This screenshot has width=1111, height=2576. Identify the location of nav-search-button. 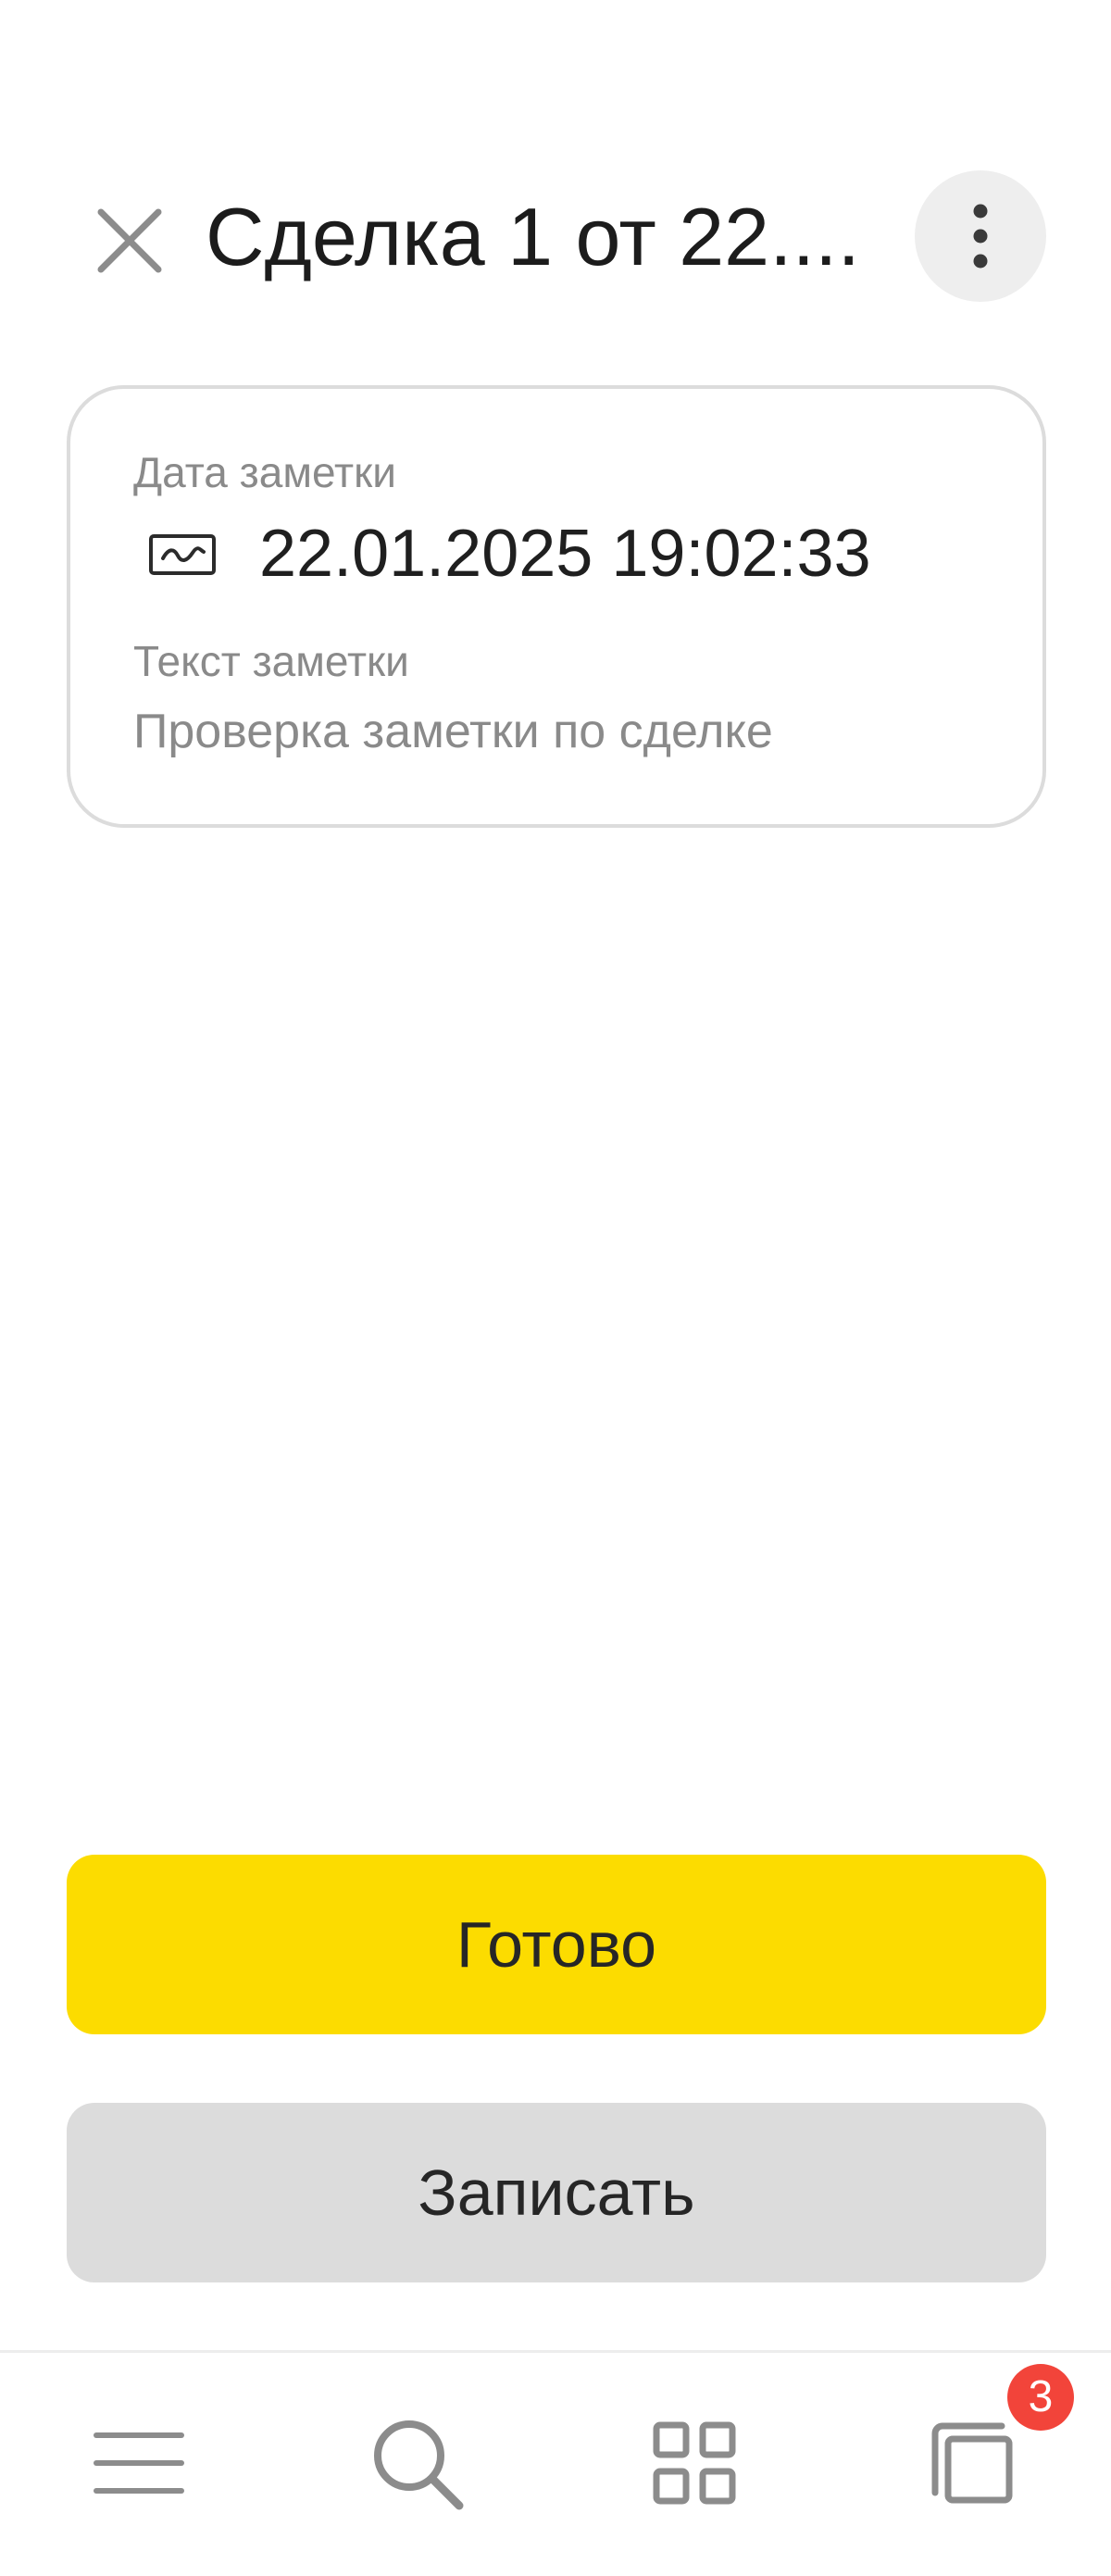
(416, 2463).